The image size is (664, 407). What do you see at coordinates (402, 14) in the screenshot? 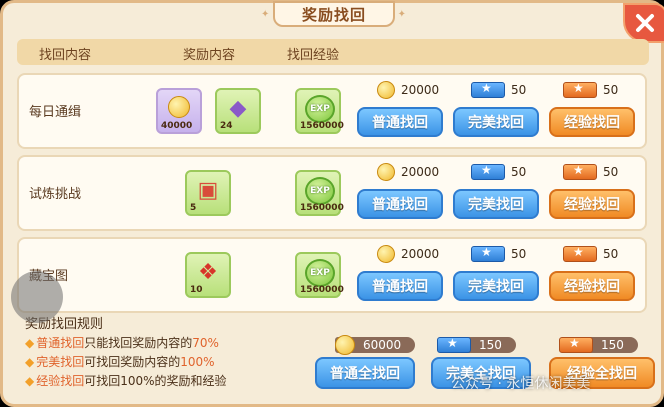
I see `title-deco-right-icon: ✦` at bounding box center [402, 14].